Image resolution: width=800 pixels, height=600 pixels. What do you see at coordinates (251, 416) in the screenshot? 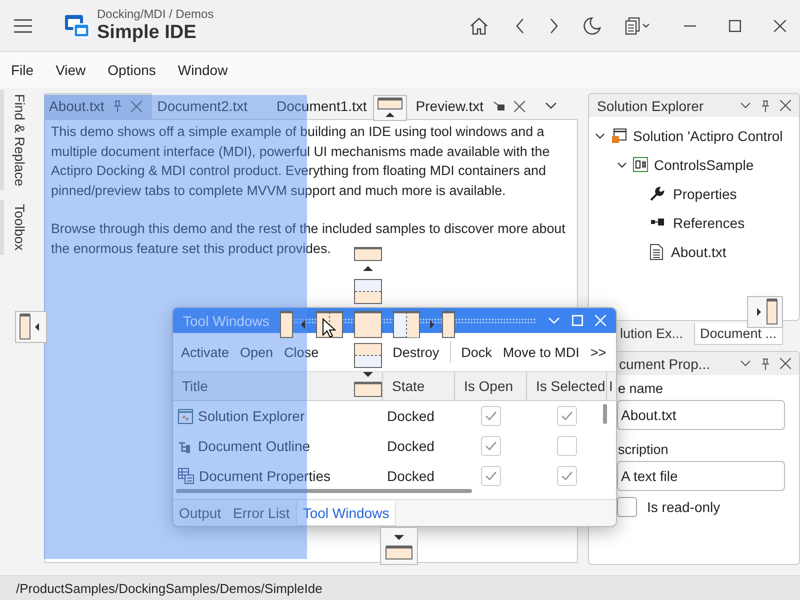
I see `table-cell: Solution Explorer` at bounding box center [251, 416].